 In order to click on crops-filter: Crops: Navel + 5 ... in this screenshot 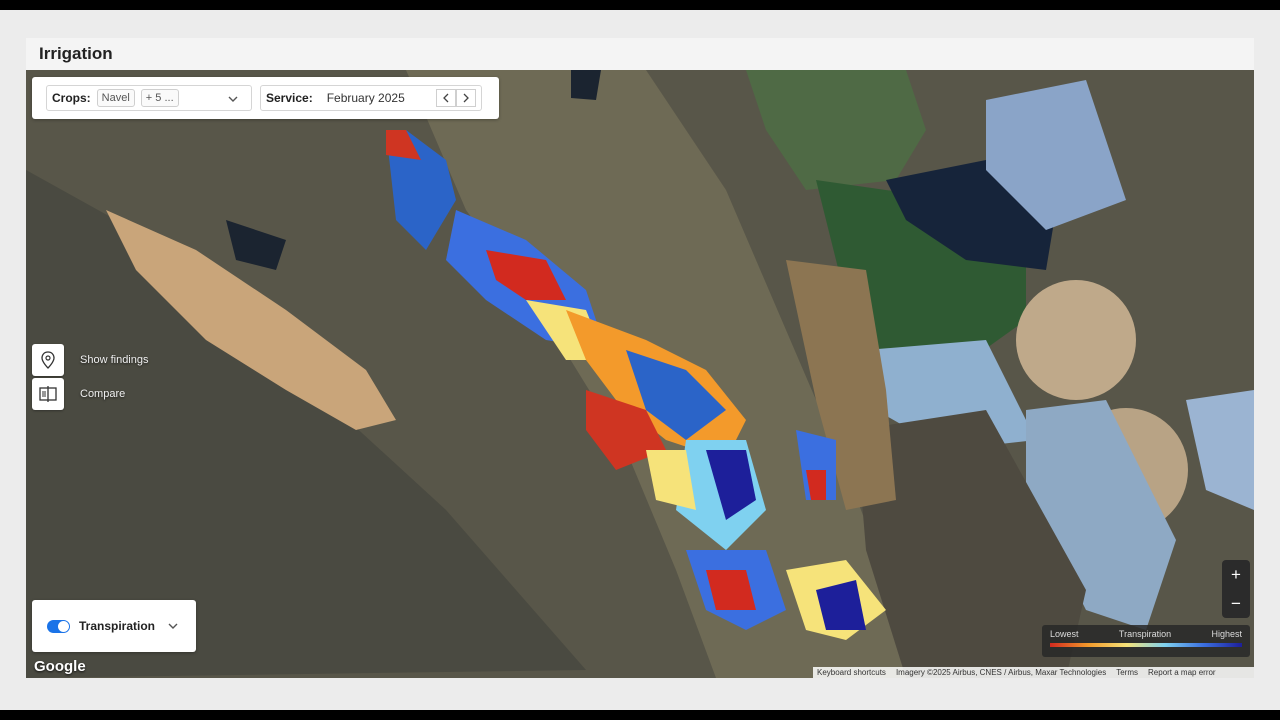, I will do `click(149, 98)`.